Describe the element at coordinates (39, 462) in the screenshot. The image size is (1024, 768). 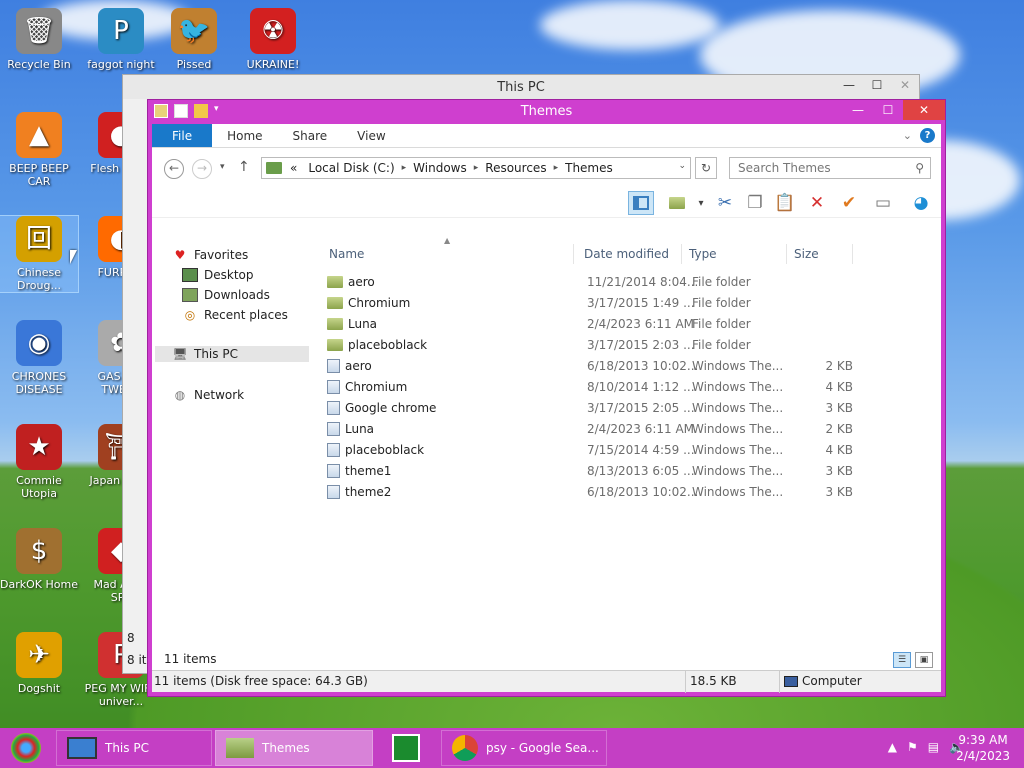
I see `desktop-icon-item: ★ Commie Utopia` at that location.